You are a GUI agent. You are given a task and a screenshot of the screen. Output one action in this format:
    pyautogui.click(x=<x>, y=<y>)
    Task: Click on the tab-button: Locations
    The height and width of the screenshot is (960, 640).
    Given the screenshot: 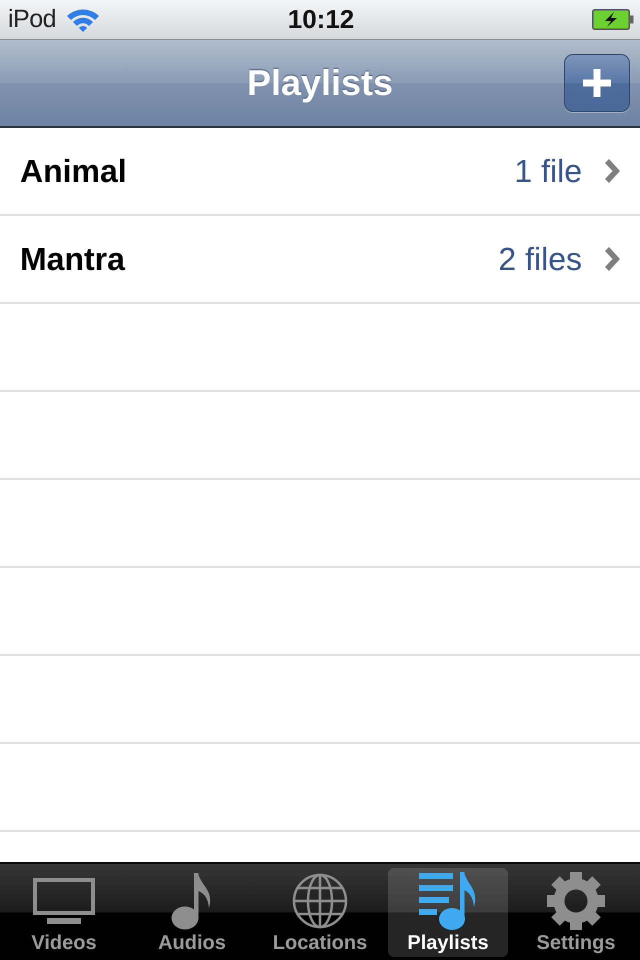 What is the action you would take?
    pyautogui.click(x=320, y=912)
    